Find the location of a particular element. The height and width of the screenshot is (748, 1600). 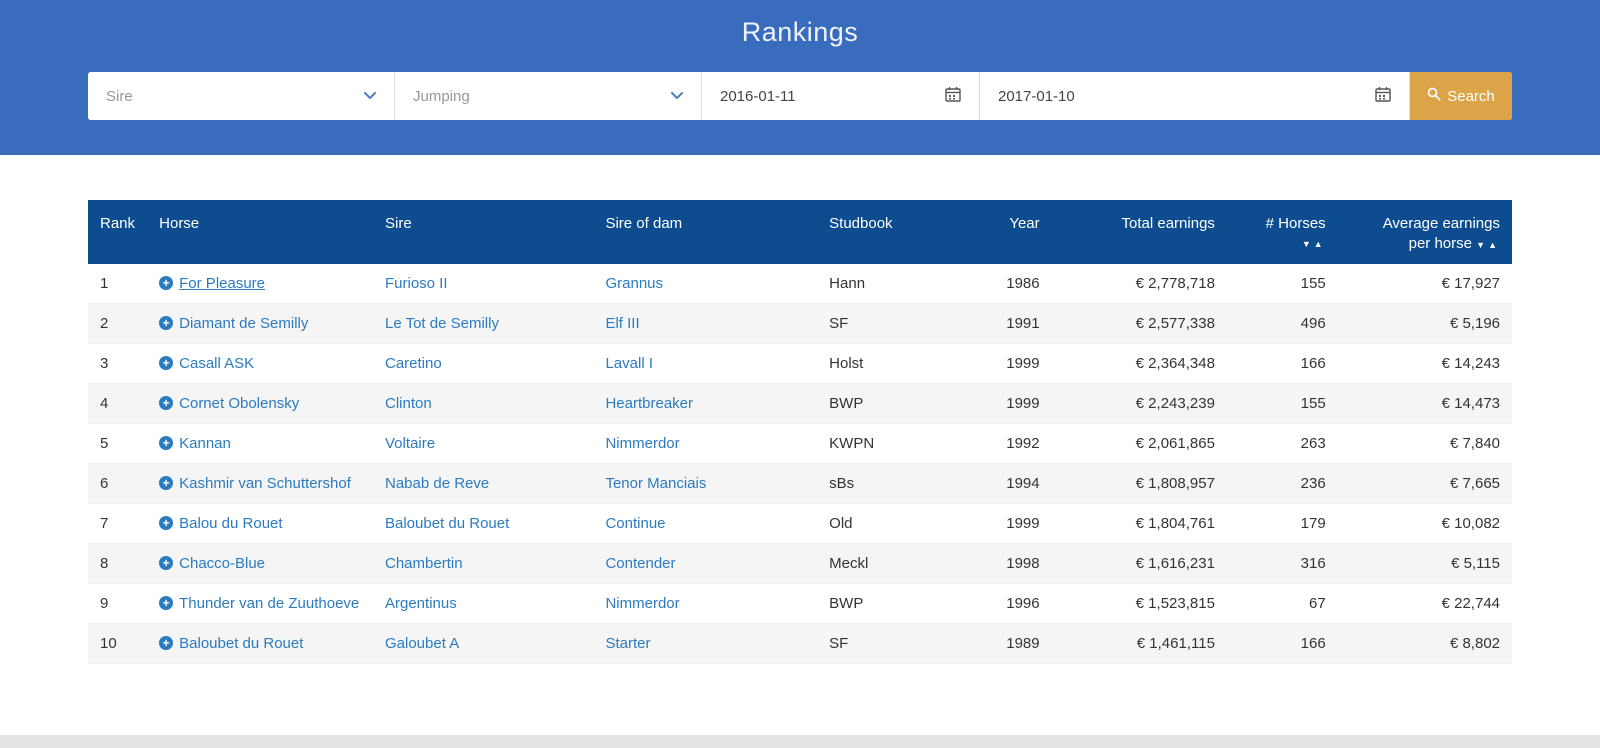

sire-link: Furioso II is located at coordinates (416, 283).